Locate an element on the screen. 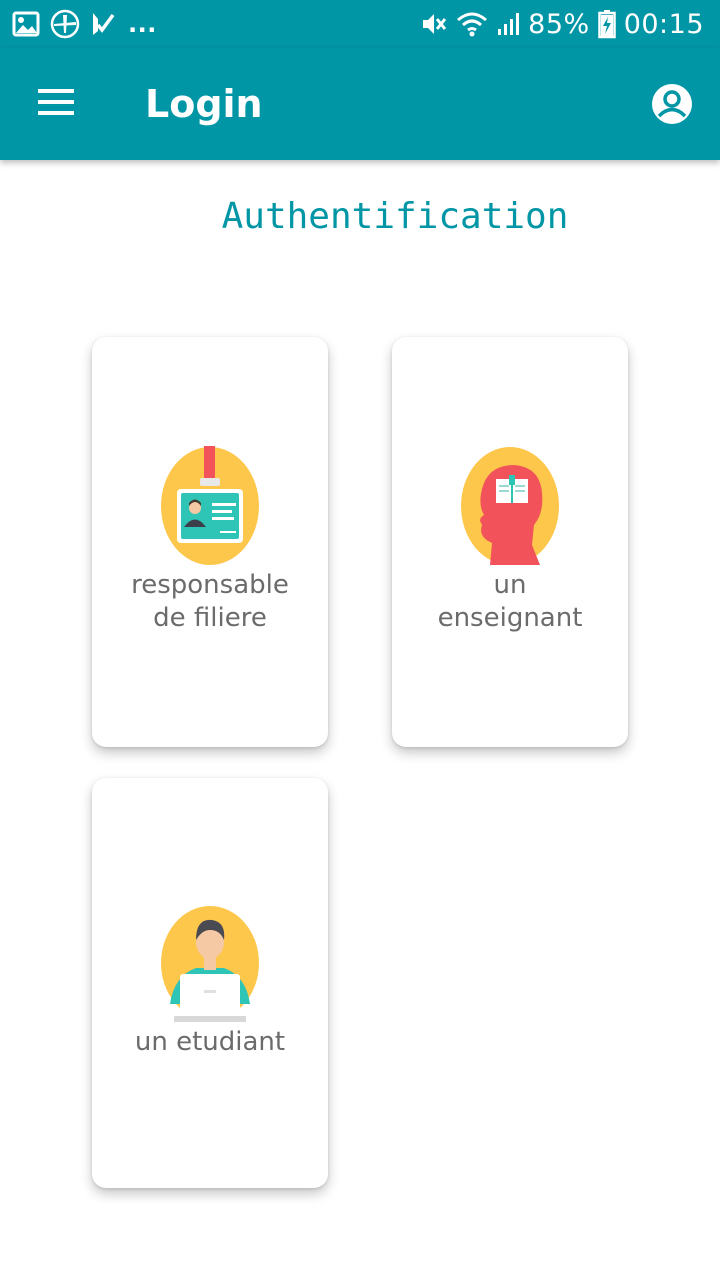  role-card-label: un enseignant is located at coordinates (510, 602).